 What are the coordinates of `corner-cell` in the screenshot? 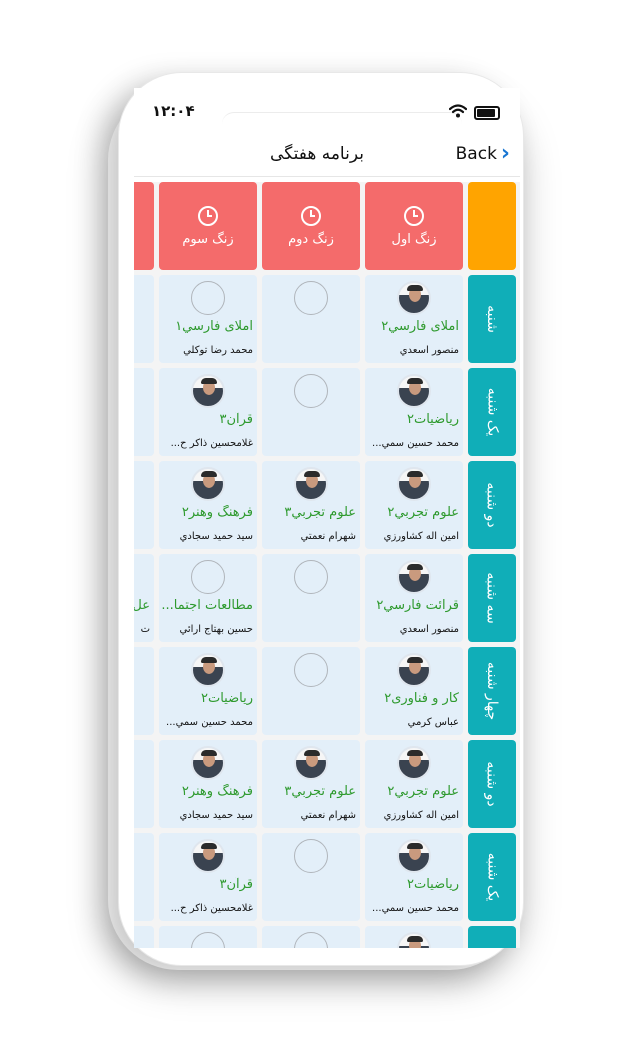 It's located at (492, 226).